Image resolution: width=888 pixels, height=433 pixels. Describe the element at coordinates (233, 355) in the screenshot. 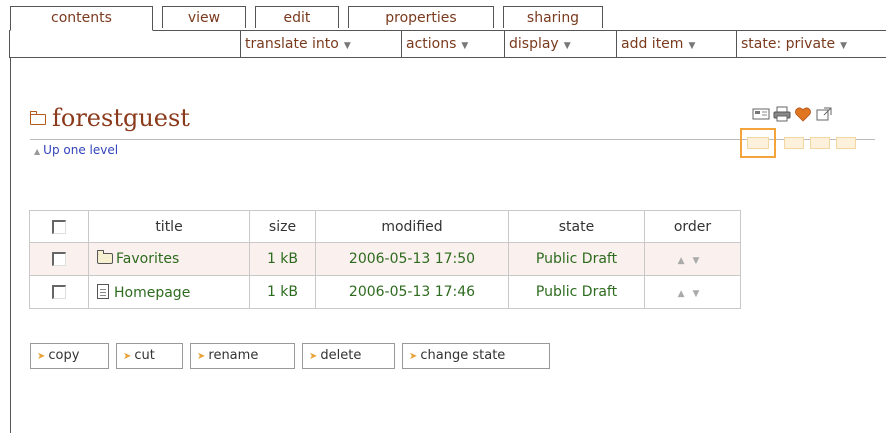

I see `rename-label: rename` at that location.